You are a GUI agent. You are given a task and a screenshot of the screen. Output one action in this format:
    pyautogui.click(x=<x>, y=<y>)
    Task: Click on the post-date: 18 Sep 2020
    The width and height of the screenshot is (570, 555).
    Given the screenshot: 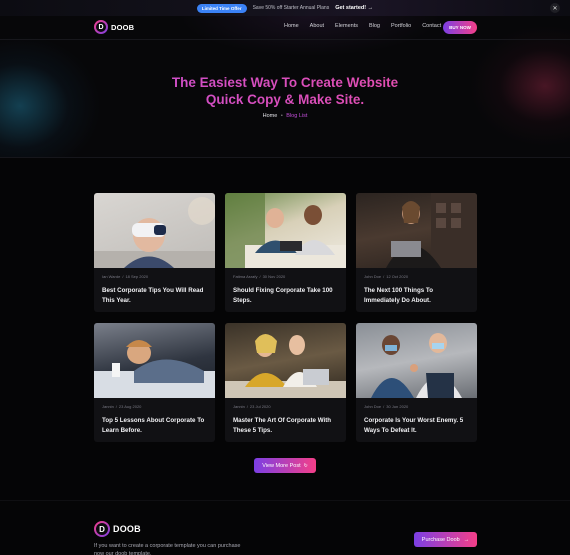 What is the action you would take?
    pyautogui.click(x=137, y=276)
    